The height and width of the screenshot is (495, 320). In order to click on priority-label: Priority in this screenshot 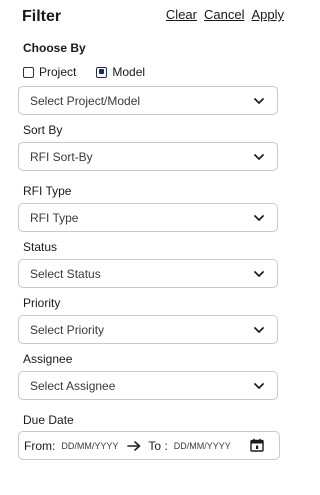, I will do `click(42, 303)`.